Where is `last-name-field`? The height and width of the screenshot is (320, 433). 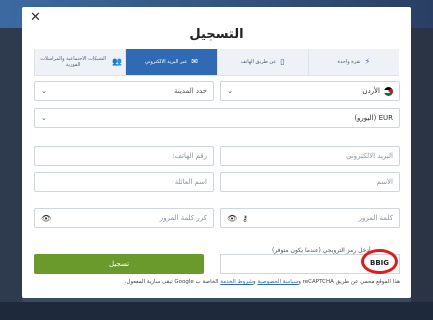 last-name-field is located at coordinates (124, 182).